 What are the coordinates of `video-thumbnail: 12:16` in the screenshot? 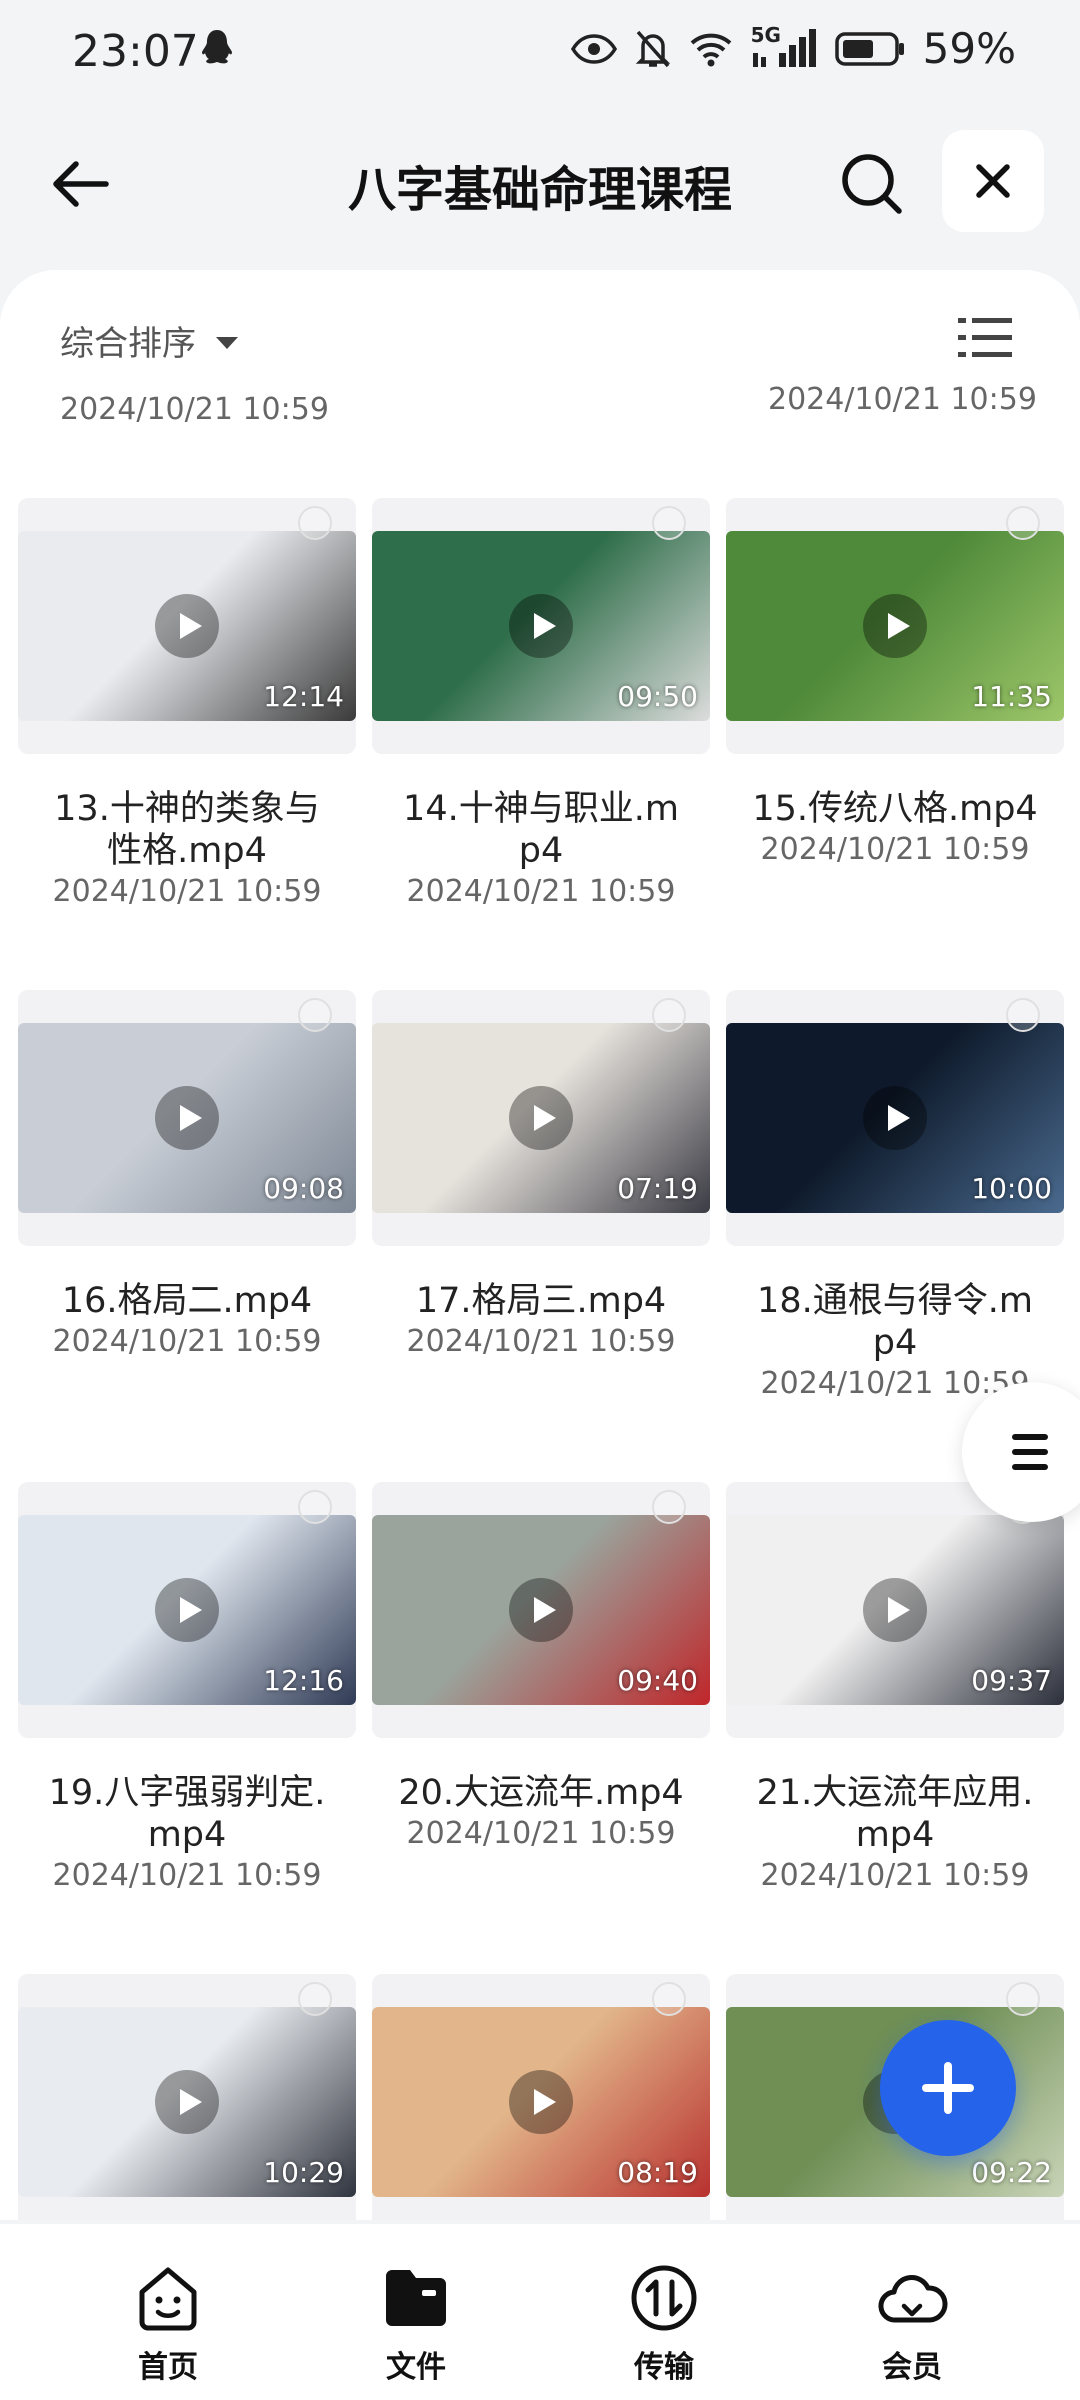 It's located at (187, 1610).